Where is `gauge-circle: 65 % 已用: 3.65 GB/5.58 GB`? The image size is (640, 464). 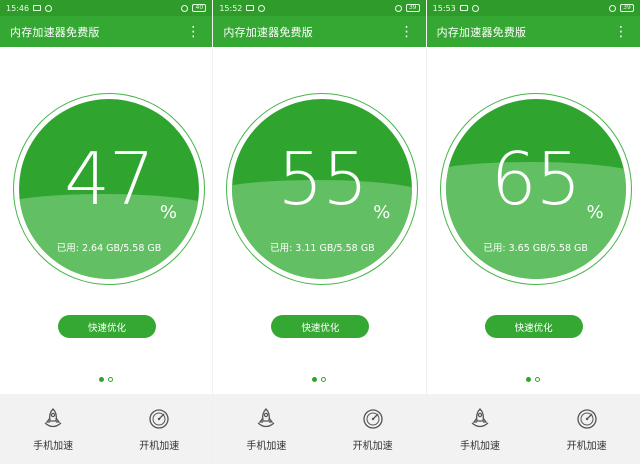 gauge-circle: 65 % 已用: 3.65 GB/5.58 GB is located at coordinates (535, 189).